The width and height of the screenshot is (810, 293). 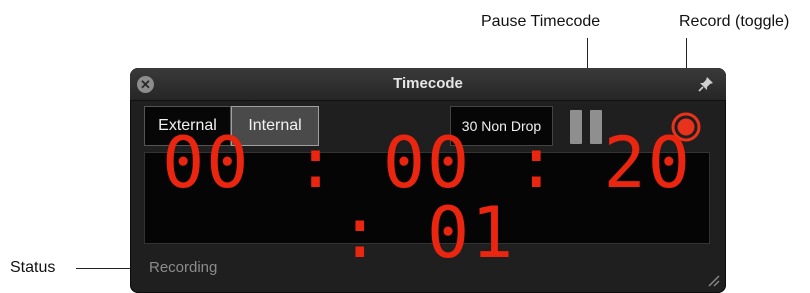 I want to click on status-callout: Status, so click(x=33, y=267).